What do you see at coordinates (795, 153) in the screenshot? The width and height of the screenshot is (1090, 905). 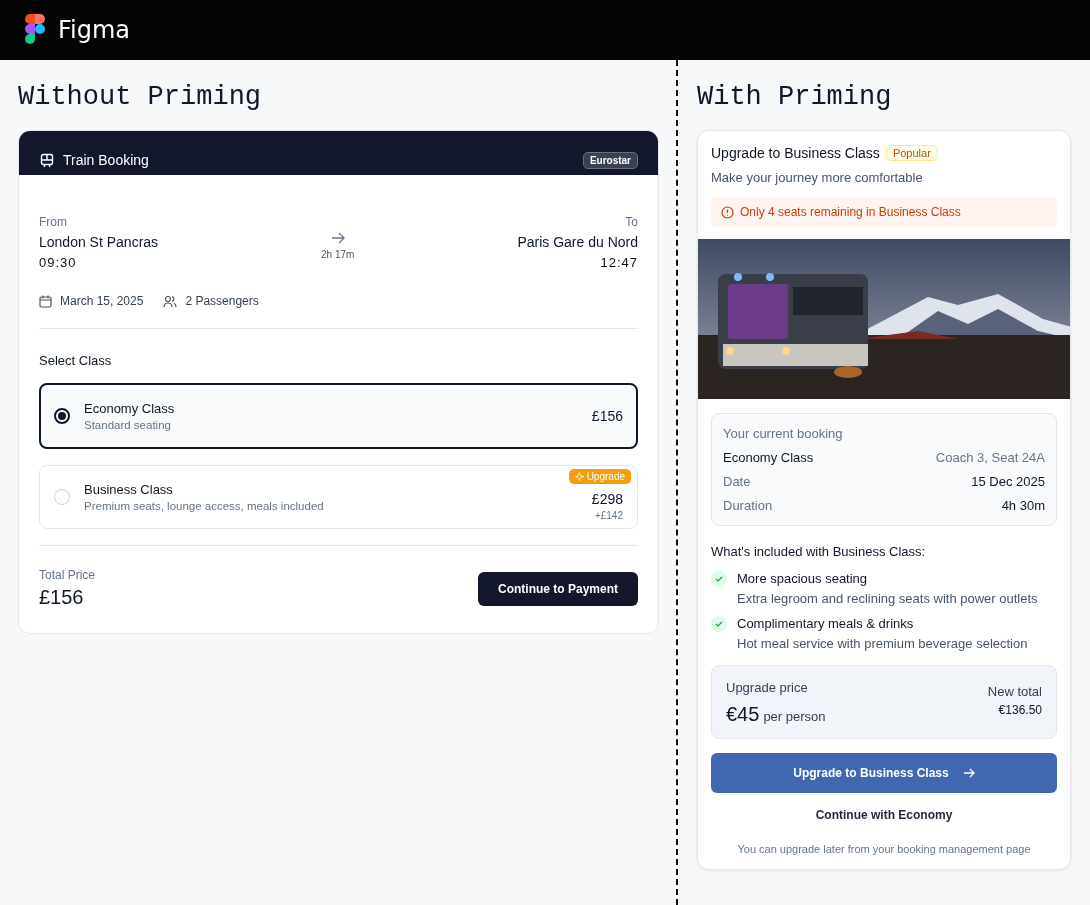 I see `card-title: Upgrade to Business Class` at bounding box center [795, 153].